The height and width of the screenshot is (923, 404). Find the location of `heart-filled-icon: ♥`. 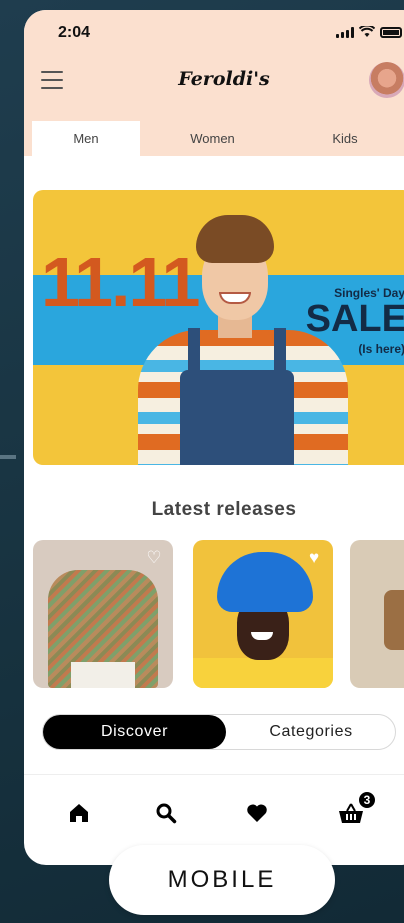

heart-filled-icon: ♥ is located at coordinates (314, 557).